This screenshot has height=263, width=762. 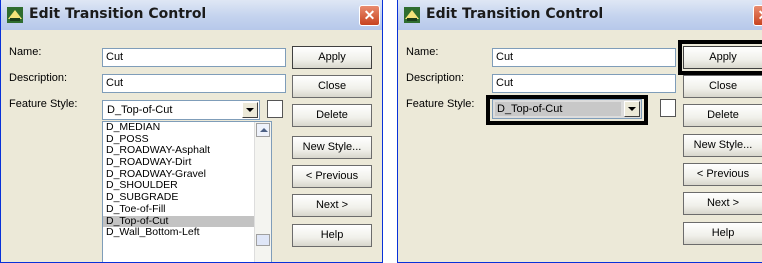 I want to click on feature-style-highlight, so click(x=567, y=110).